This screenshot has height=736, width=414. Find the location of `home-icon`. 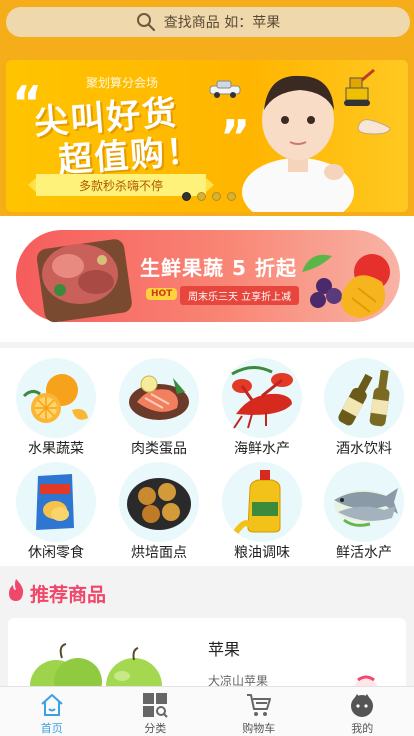

home-icon is located at coordinates (52, 705).